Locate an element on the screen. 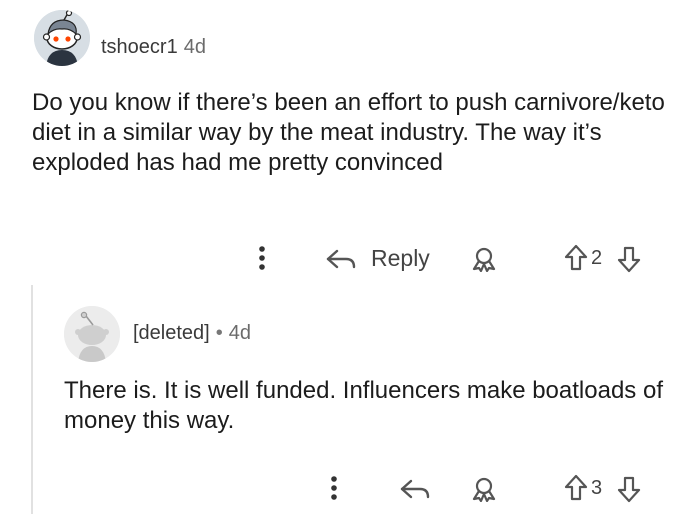 The width and height of the screenshot is (700, 514). reply-label: Reply is located at coordinates (400, 258).